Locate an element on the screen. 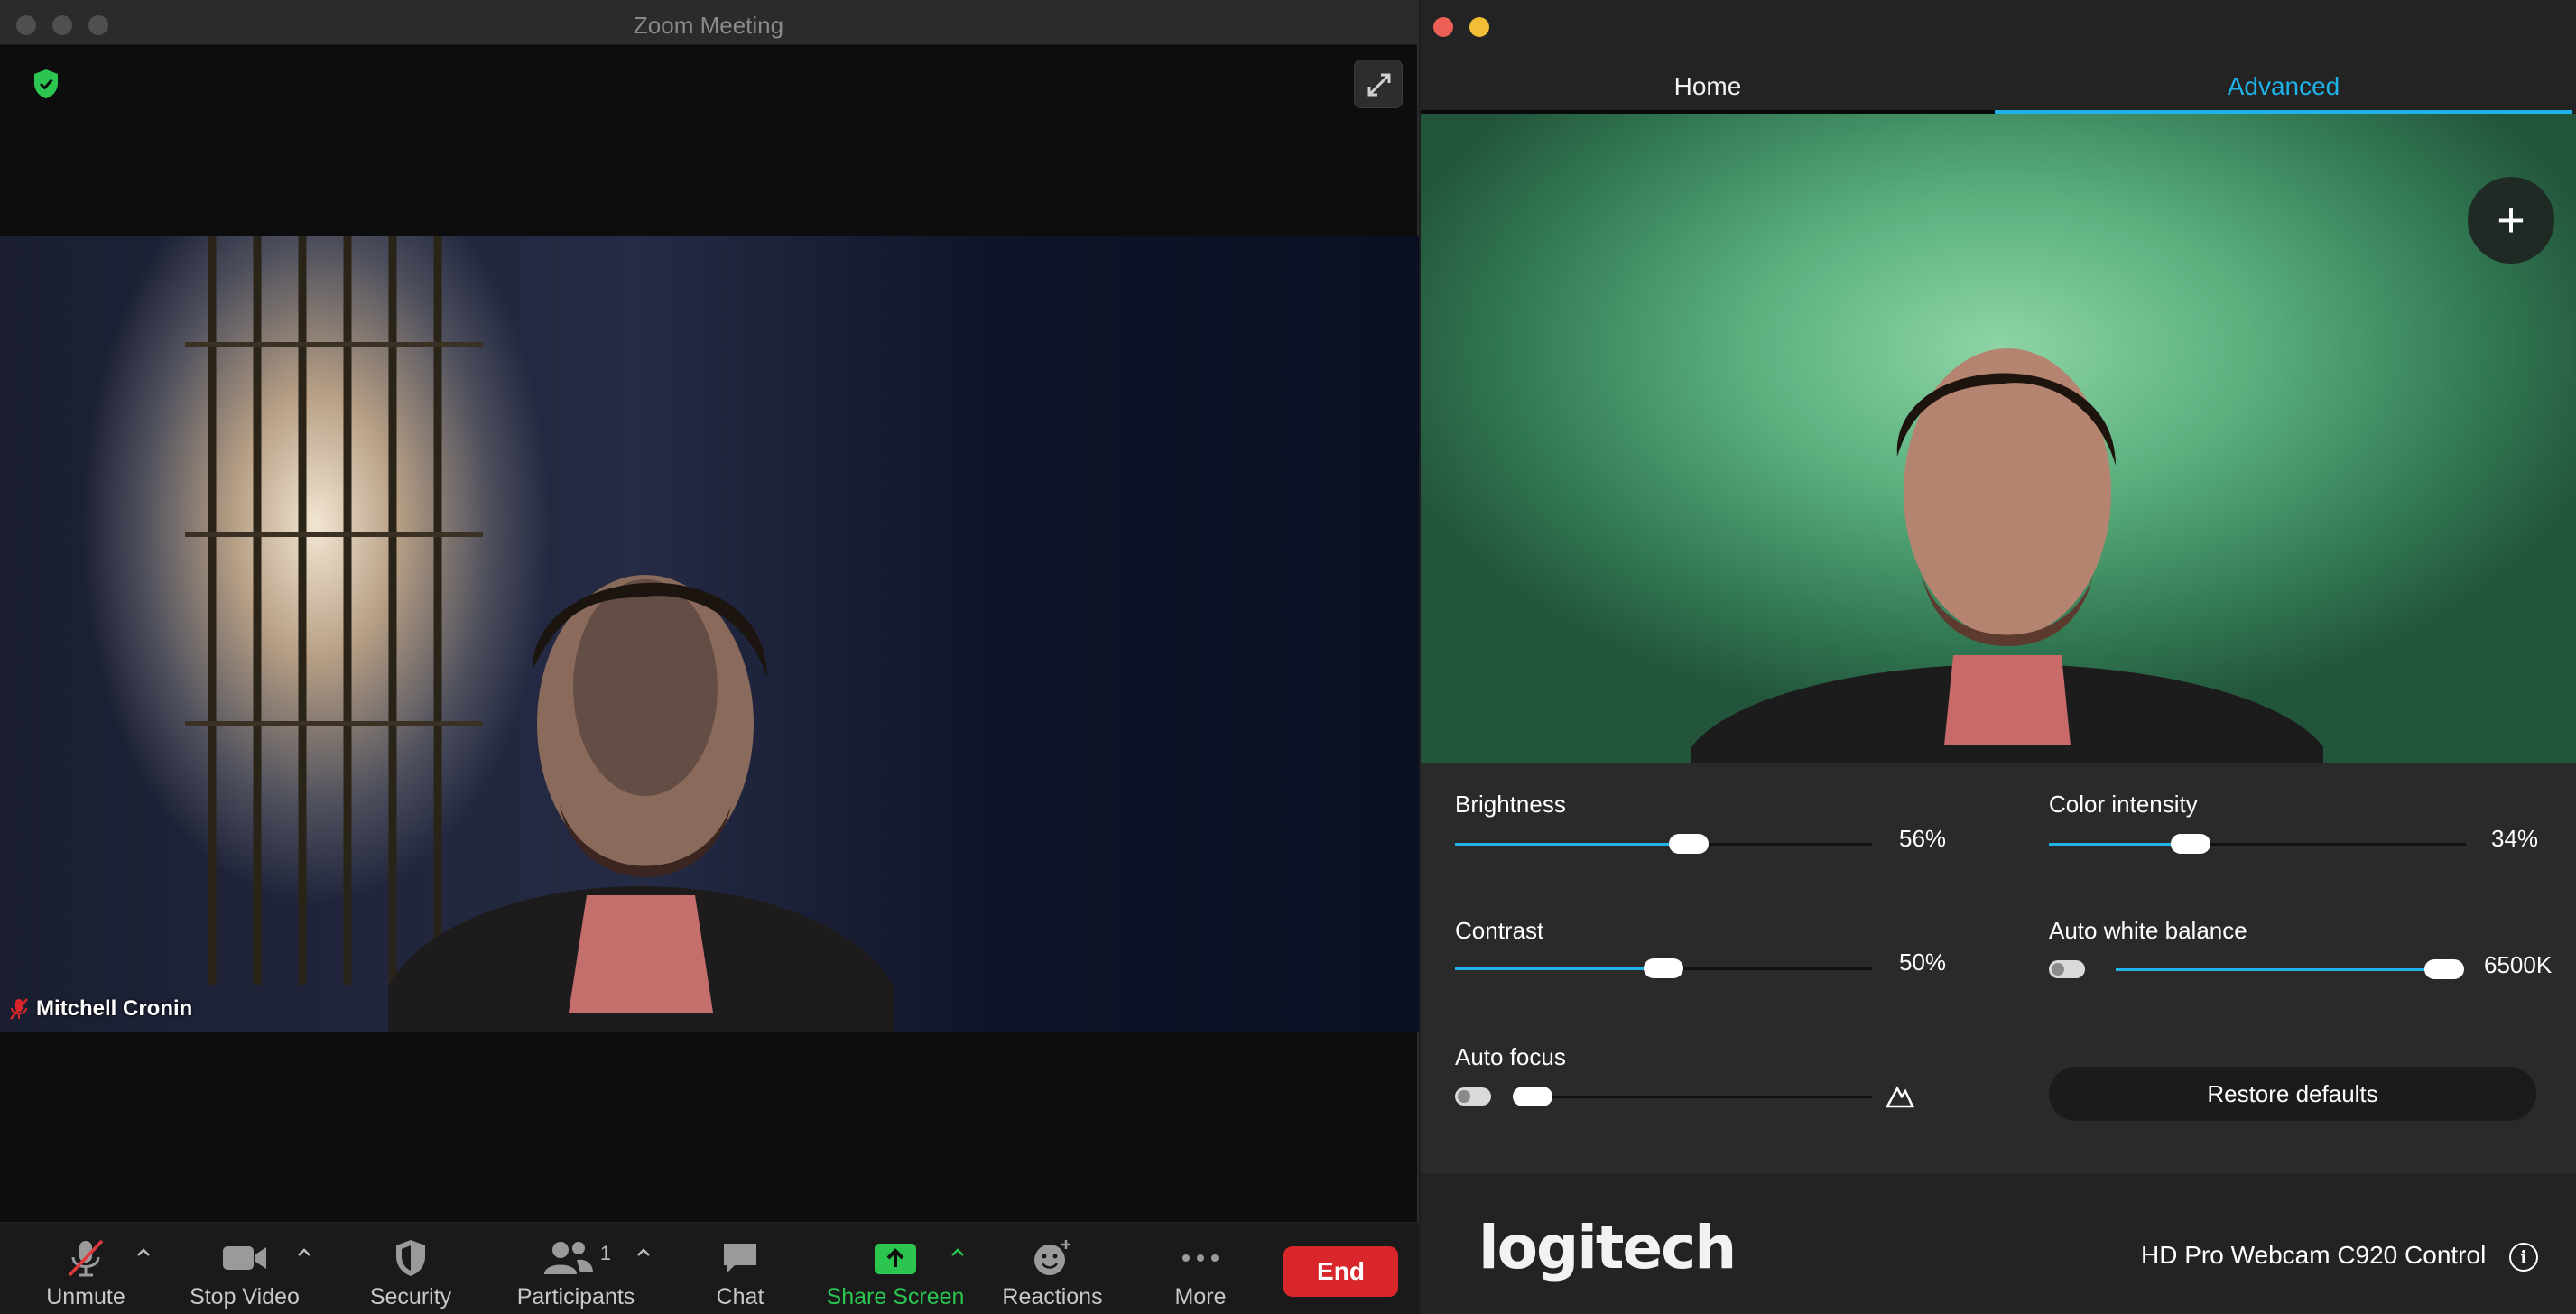 This screenshot has height=1314, width=2576. logitech-topbar: Home Advanced is located at coordinates (1998, 57).